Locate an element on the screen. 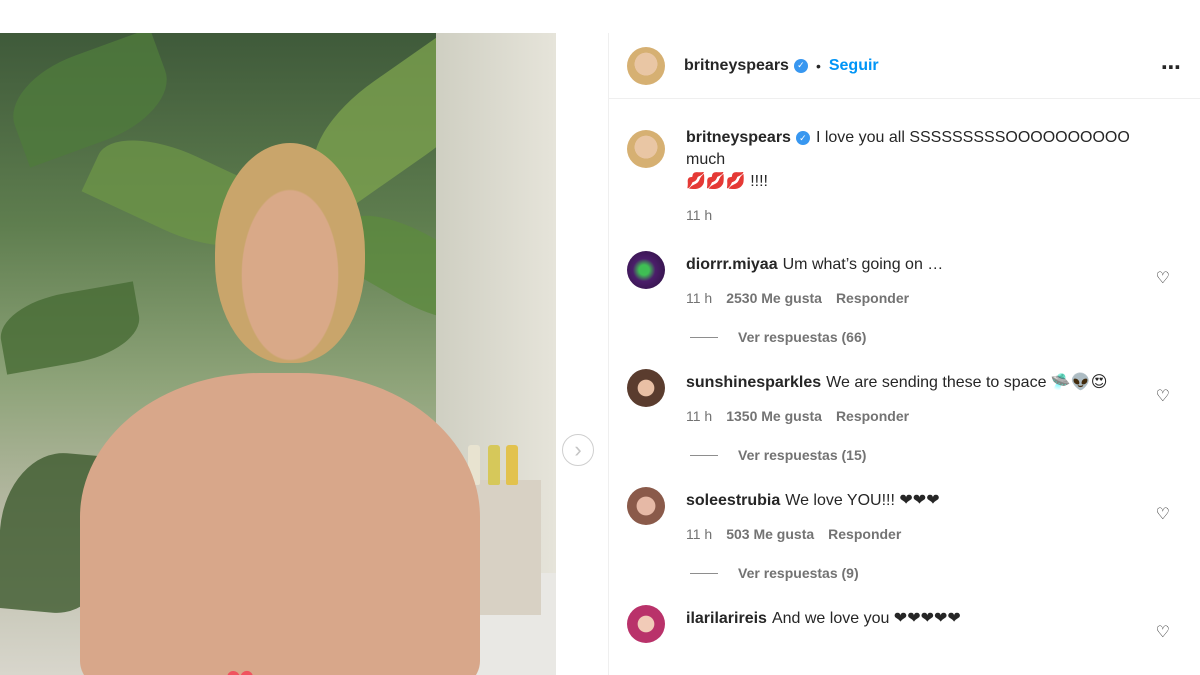 Image resolution: width=1200 pixels, height=675 pixels. caption-time: 11 h is located at coordinates (699, 215).